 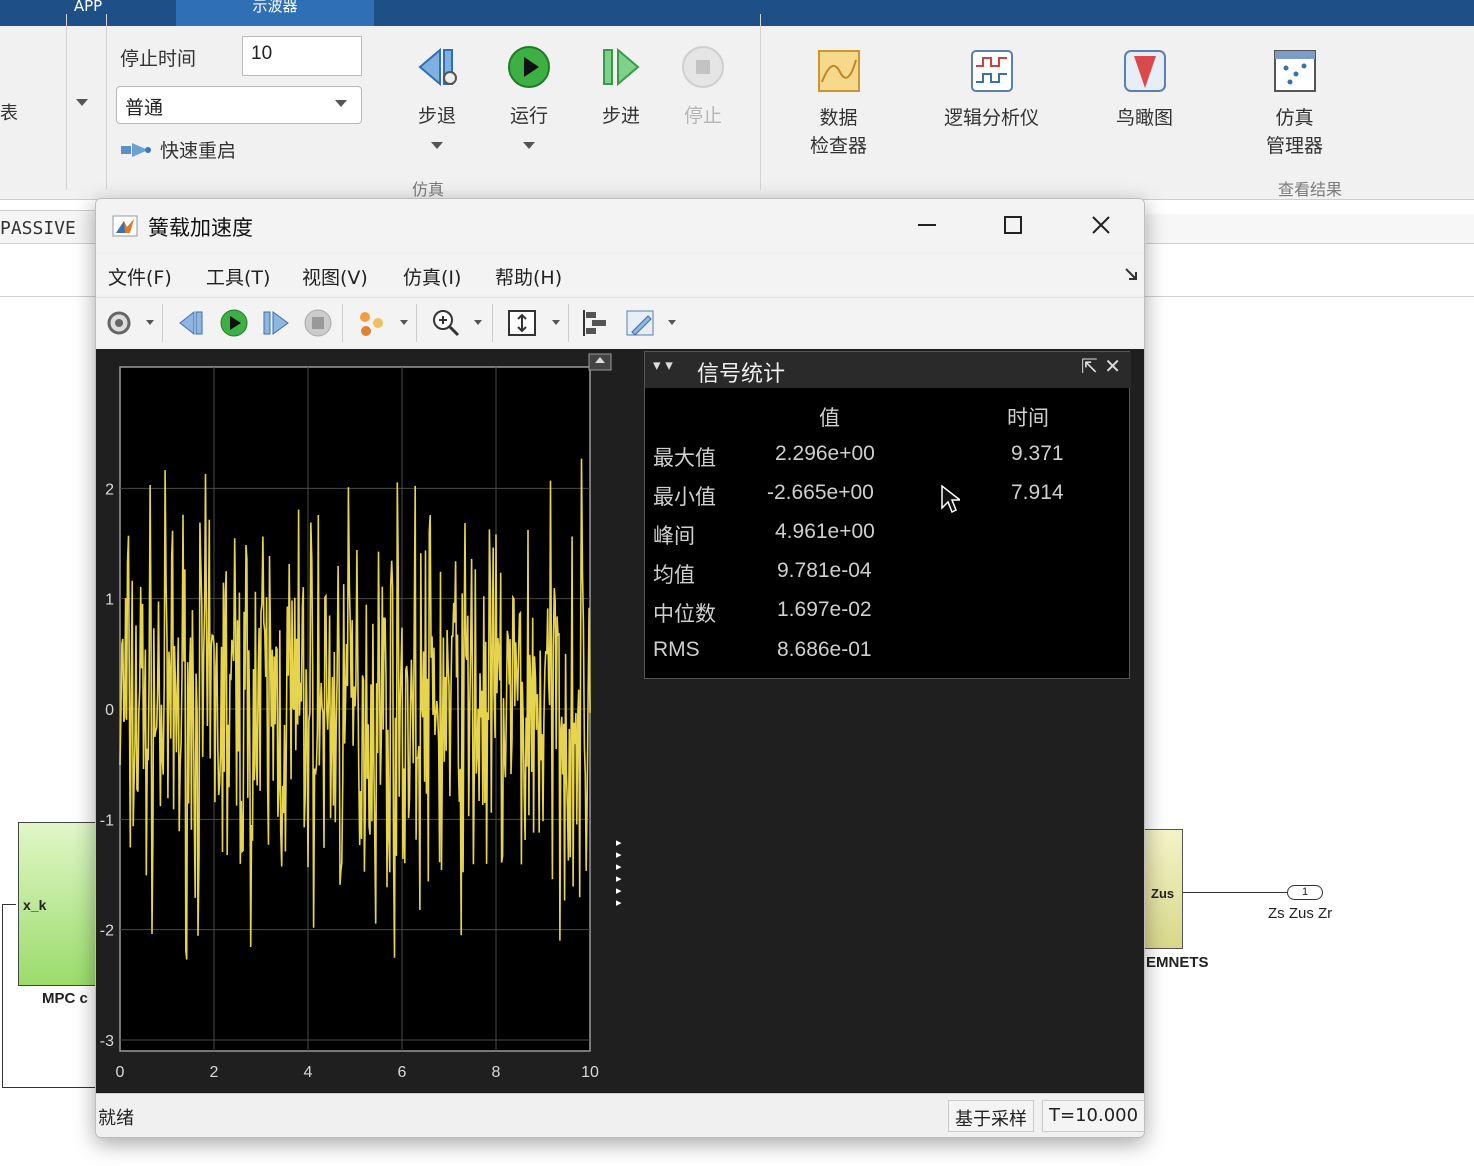 What do you see at coordinates (1161, 889) in the screenshot?
I see `emnets-block: Zus` at bounding box center [1161, 889].